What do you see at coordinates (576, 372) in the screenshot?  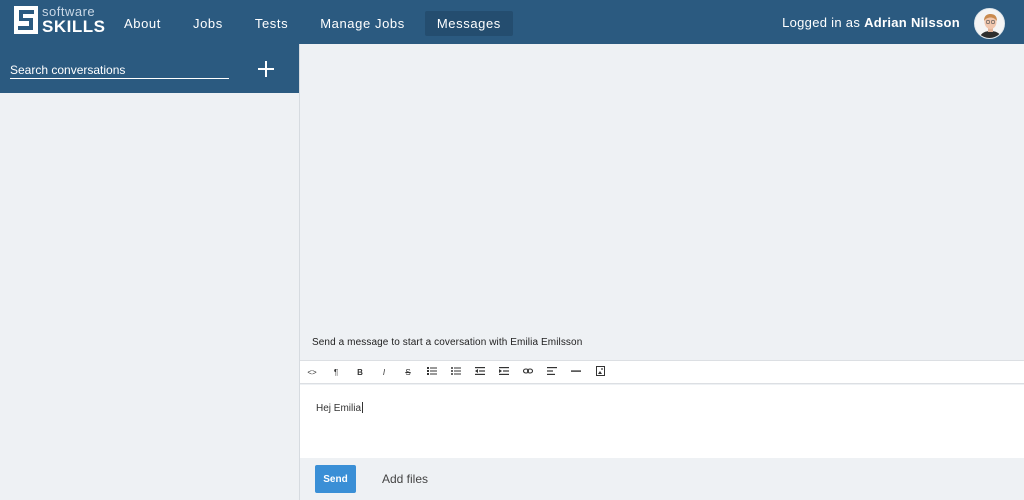 I see `horizontal-rule-icon` at bounding box center [576, 372].